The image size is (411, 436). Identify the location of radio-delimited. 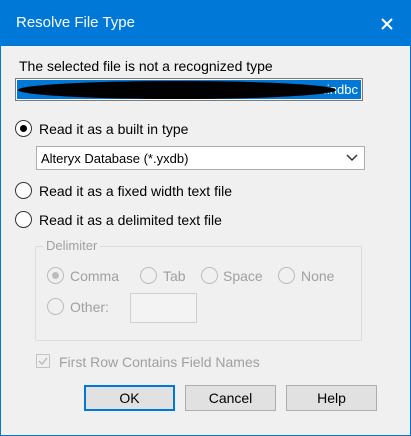
(23, 219).